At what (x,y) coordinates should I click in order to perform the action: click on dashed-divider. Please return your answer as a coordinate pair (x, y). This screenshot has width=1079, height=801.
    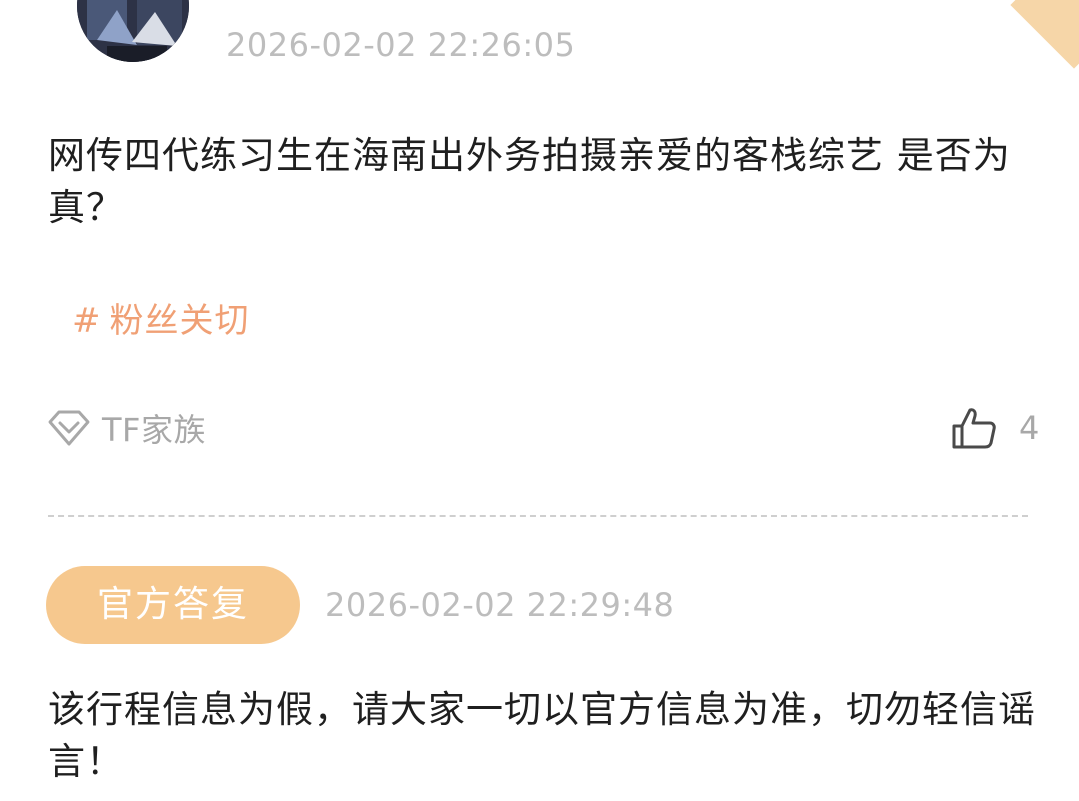
    Looking at the image, I should click on (538, 516).